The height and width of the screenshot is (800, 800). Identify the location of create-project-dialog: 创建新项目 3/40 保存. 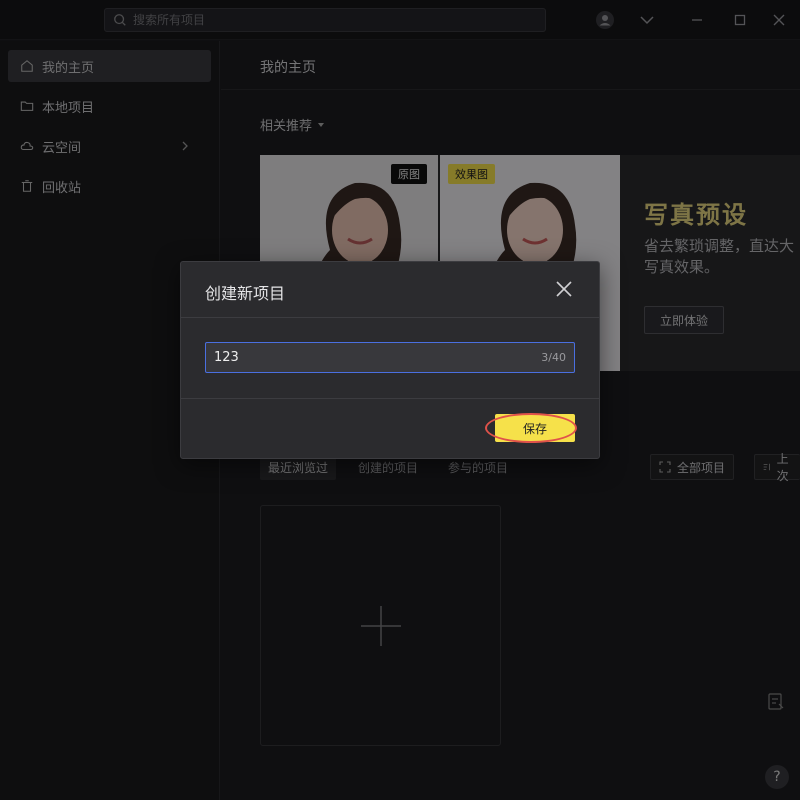
(390, 360).